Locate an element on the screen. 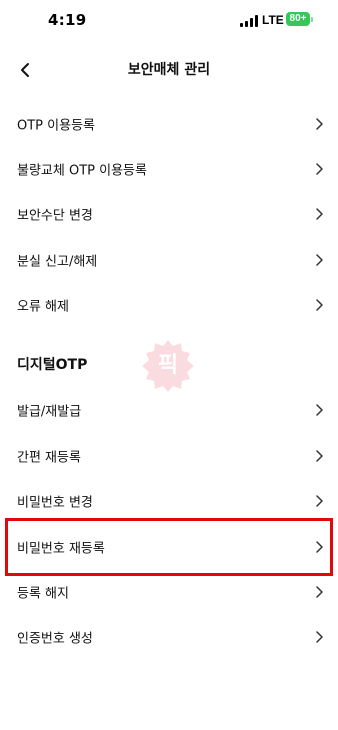 The height and width of the screenshot is (730, 338). nav-bar: 보안매체 관리 is located at coordinates (169, 70).